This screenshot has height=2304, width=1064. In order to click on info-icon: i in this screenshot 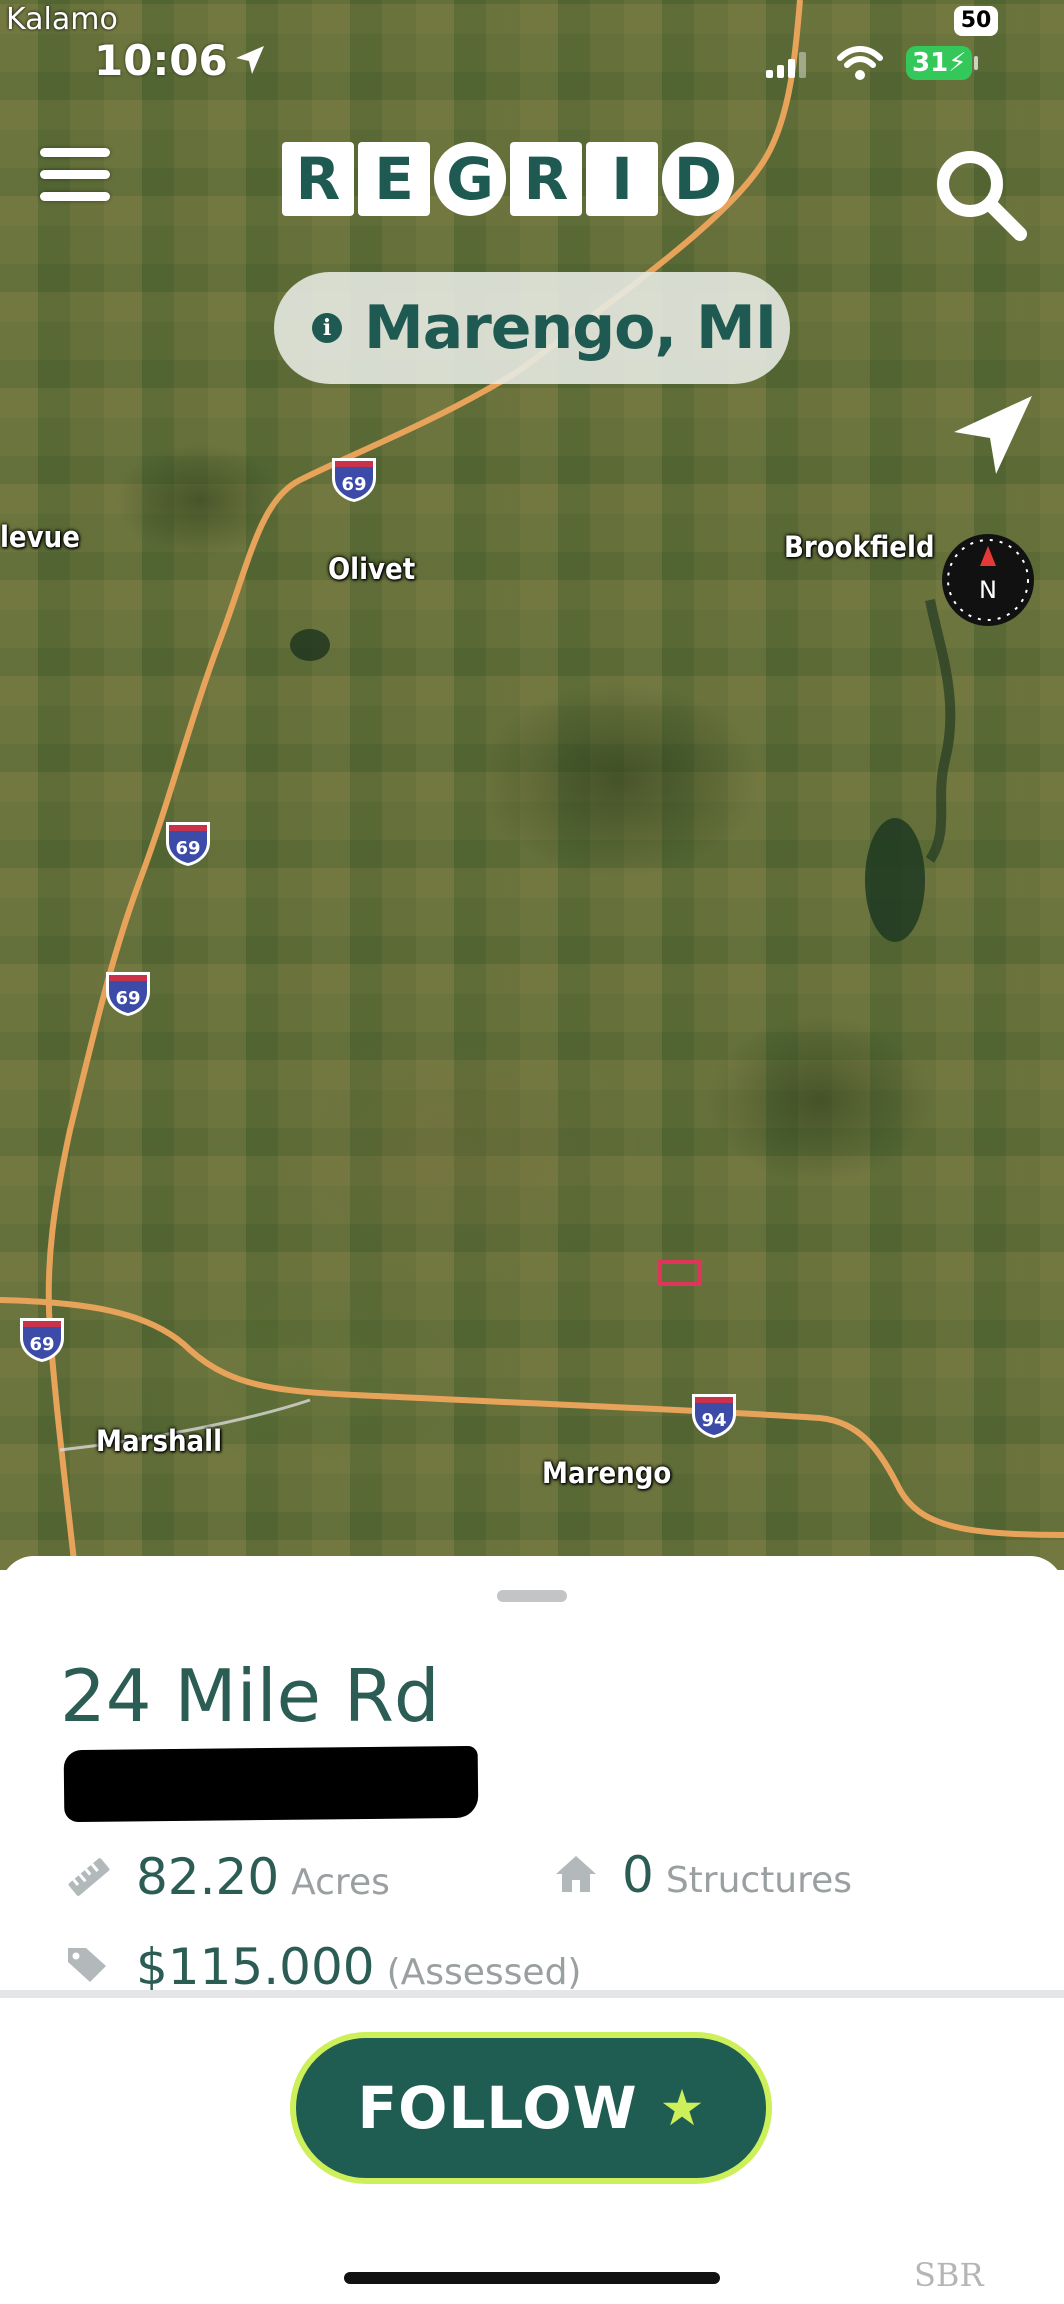, I will do `click(327, 328)`.